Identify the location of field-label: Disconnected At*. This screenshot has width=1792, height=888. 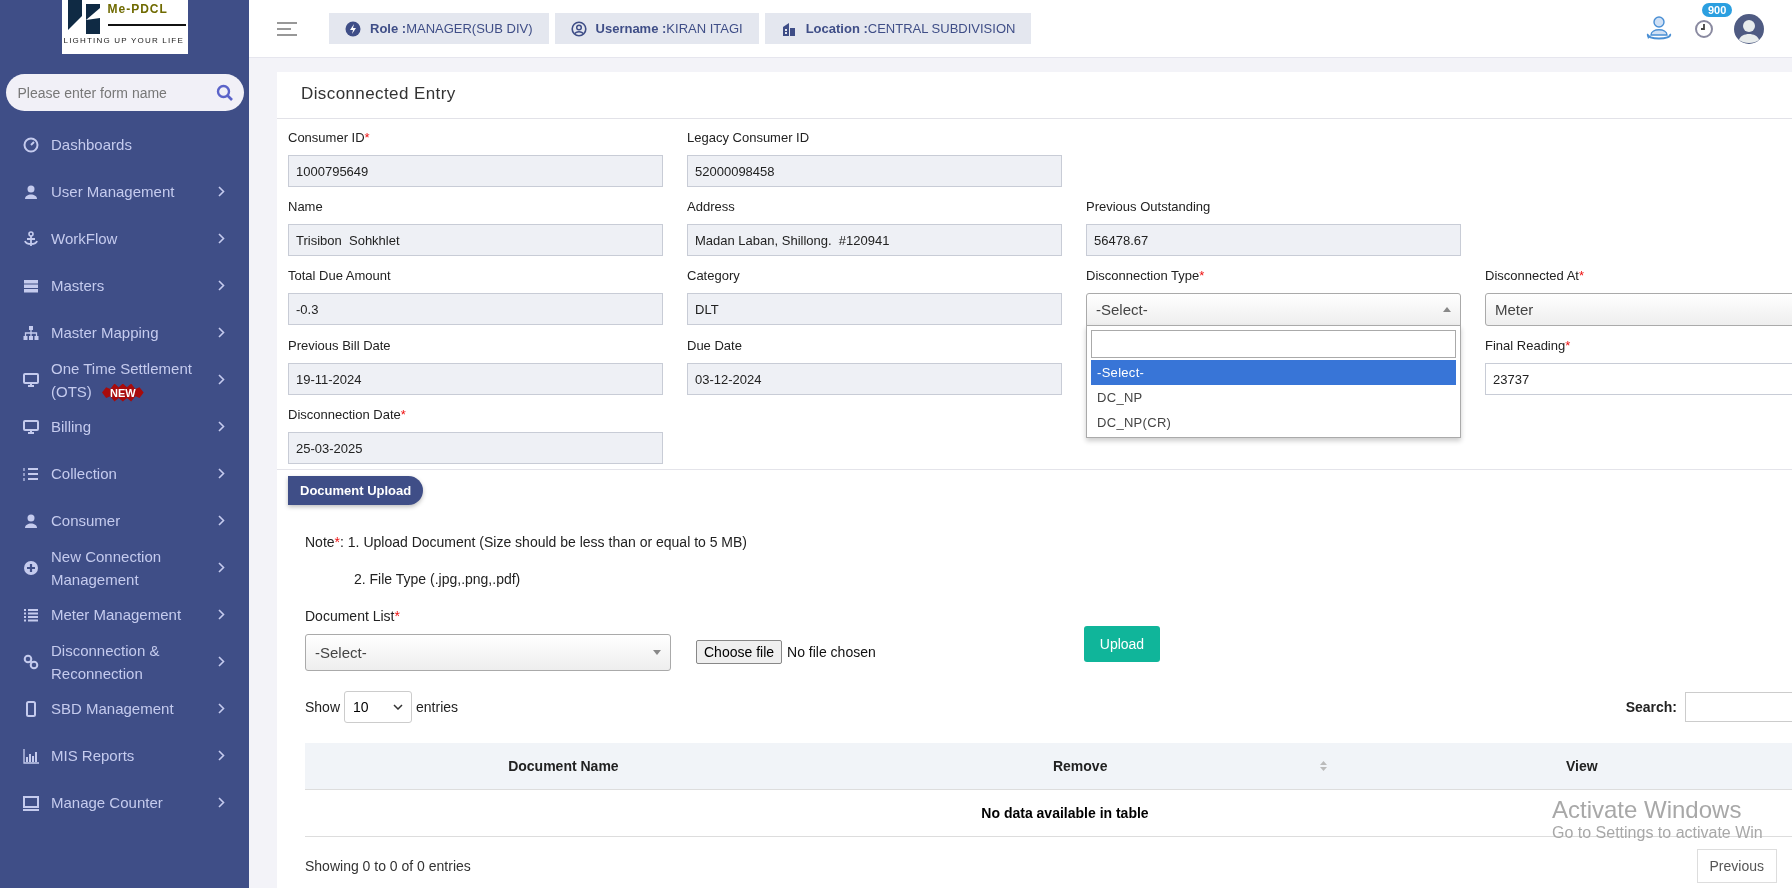
(1535, 276).